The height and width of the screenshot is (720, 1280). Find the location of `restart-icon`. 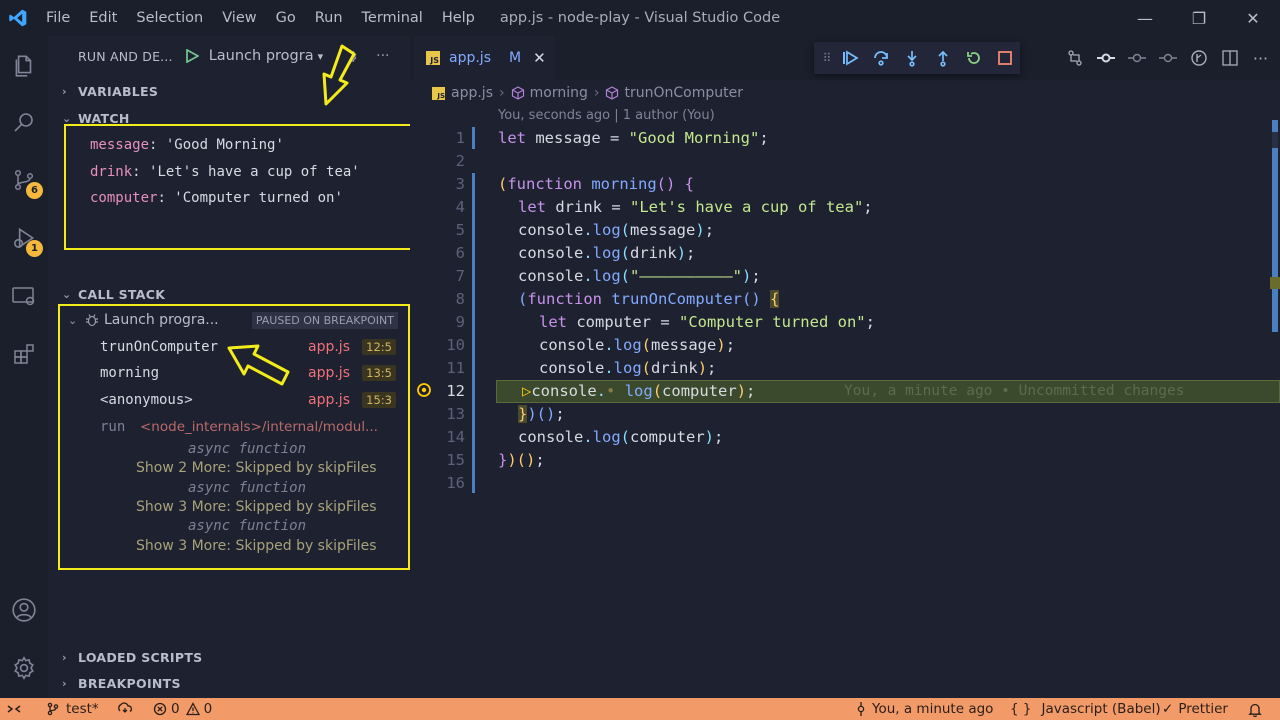

restart-icon is located at coordinates (973, 58).